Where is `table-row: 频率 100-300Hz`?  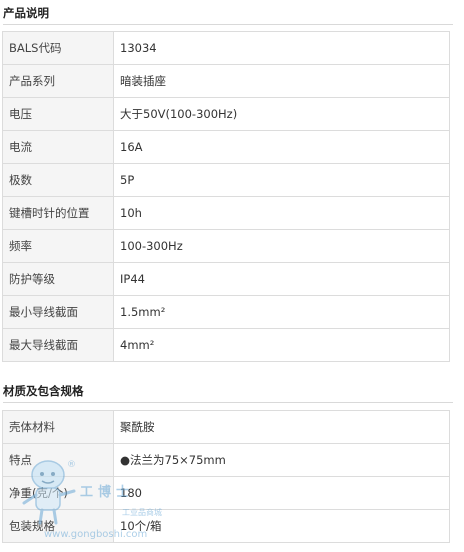 table-row: 频率 100-300Hz is located at coordinates (226, 246).